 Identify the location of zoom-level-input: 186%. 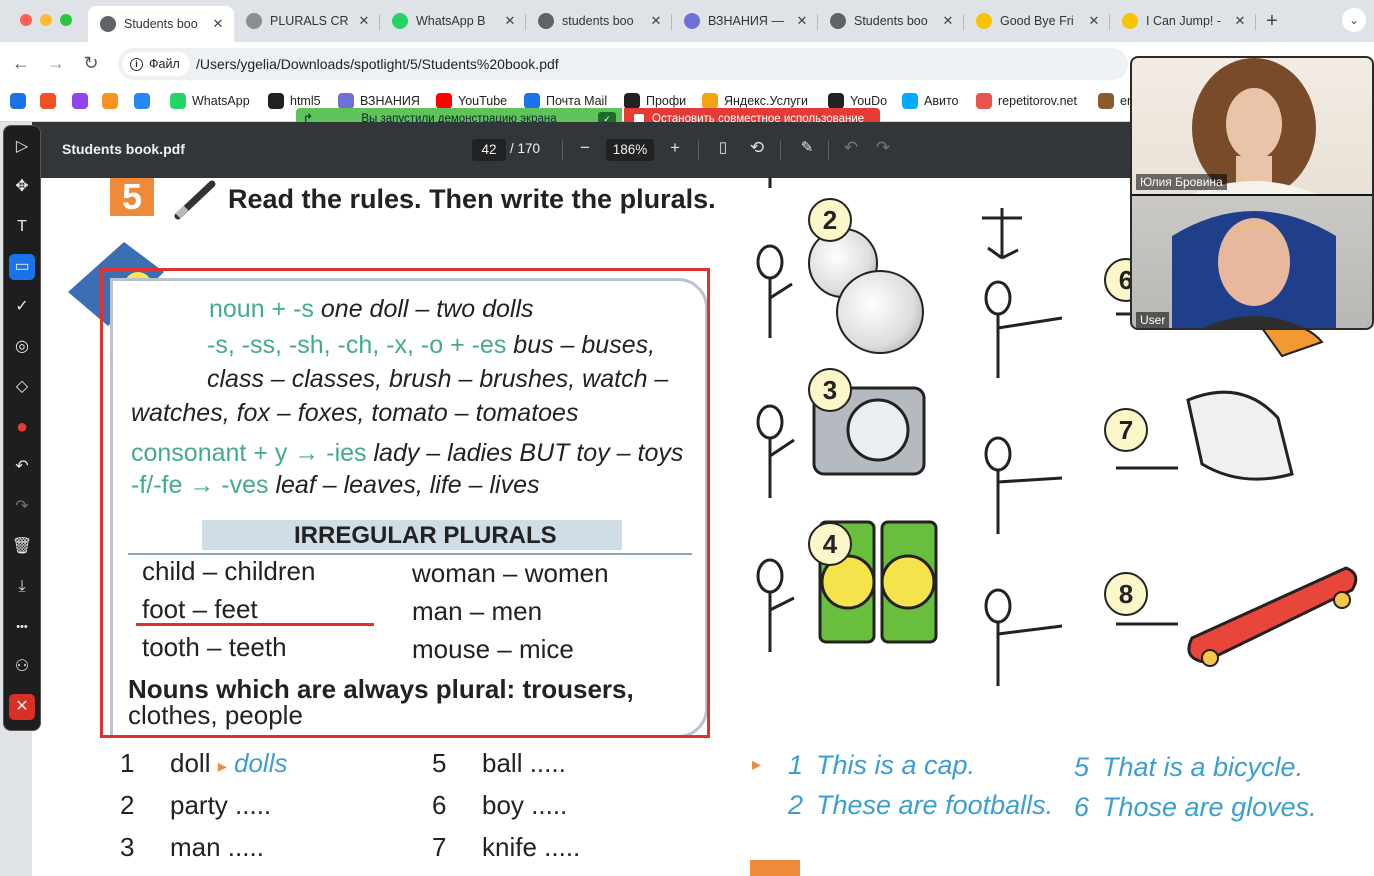
(630, 150).